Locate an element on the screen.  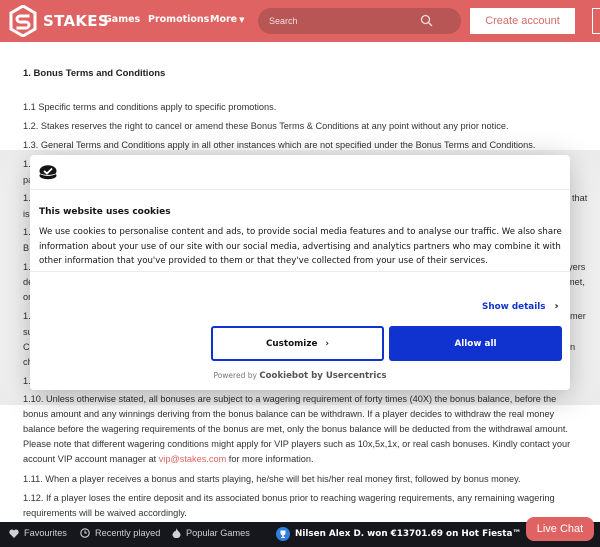
partial-text: mer is located at coordinates (578, 316).